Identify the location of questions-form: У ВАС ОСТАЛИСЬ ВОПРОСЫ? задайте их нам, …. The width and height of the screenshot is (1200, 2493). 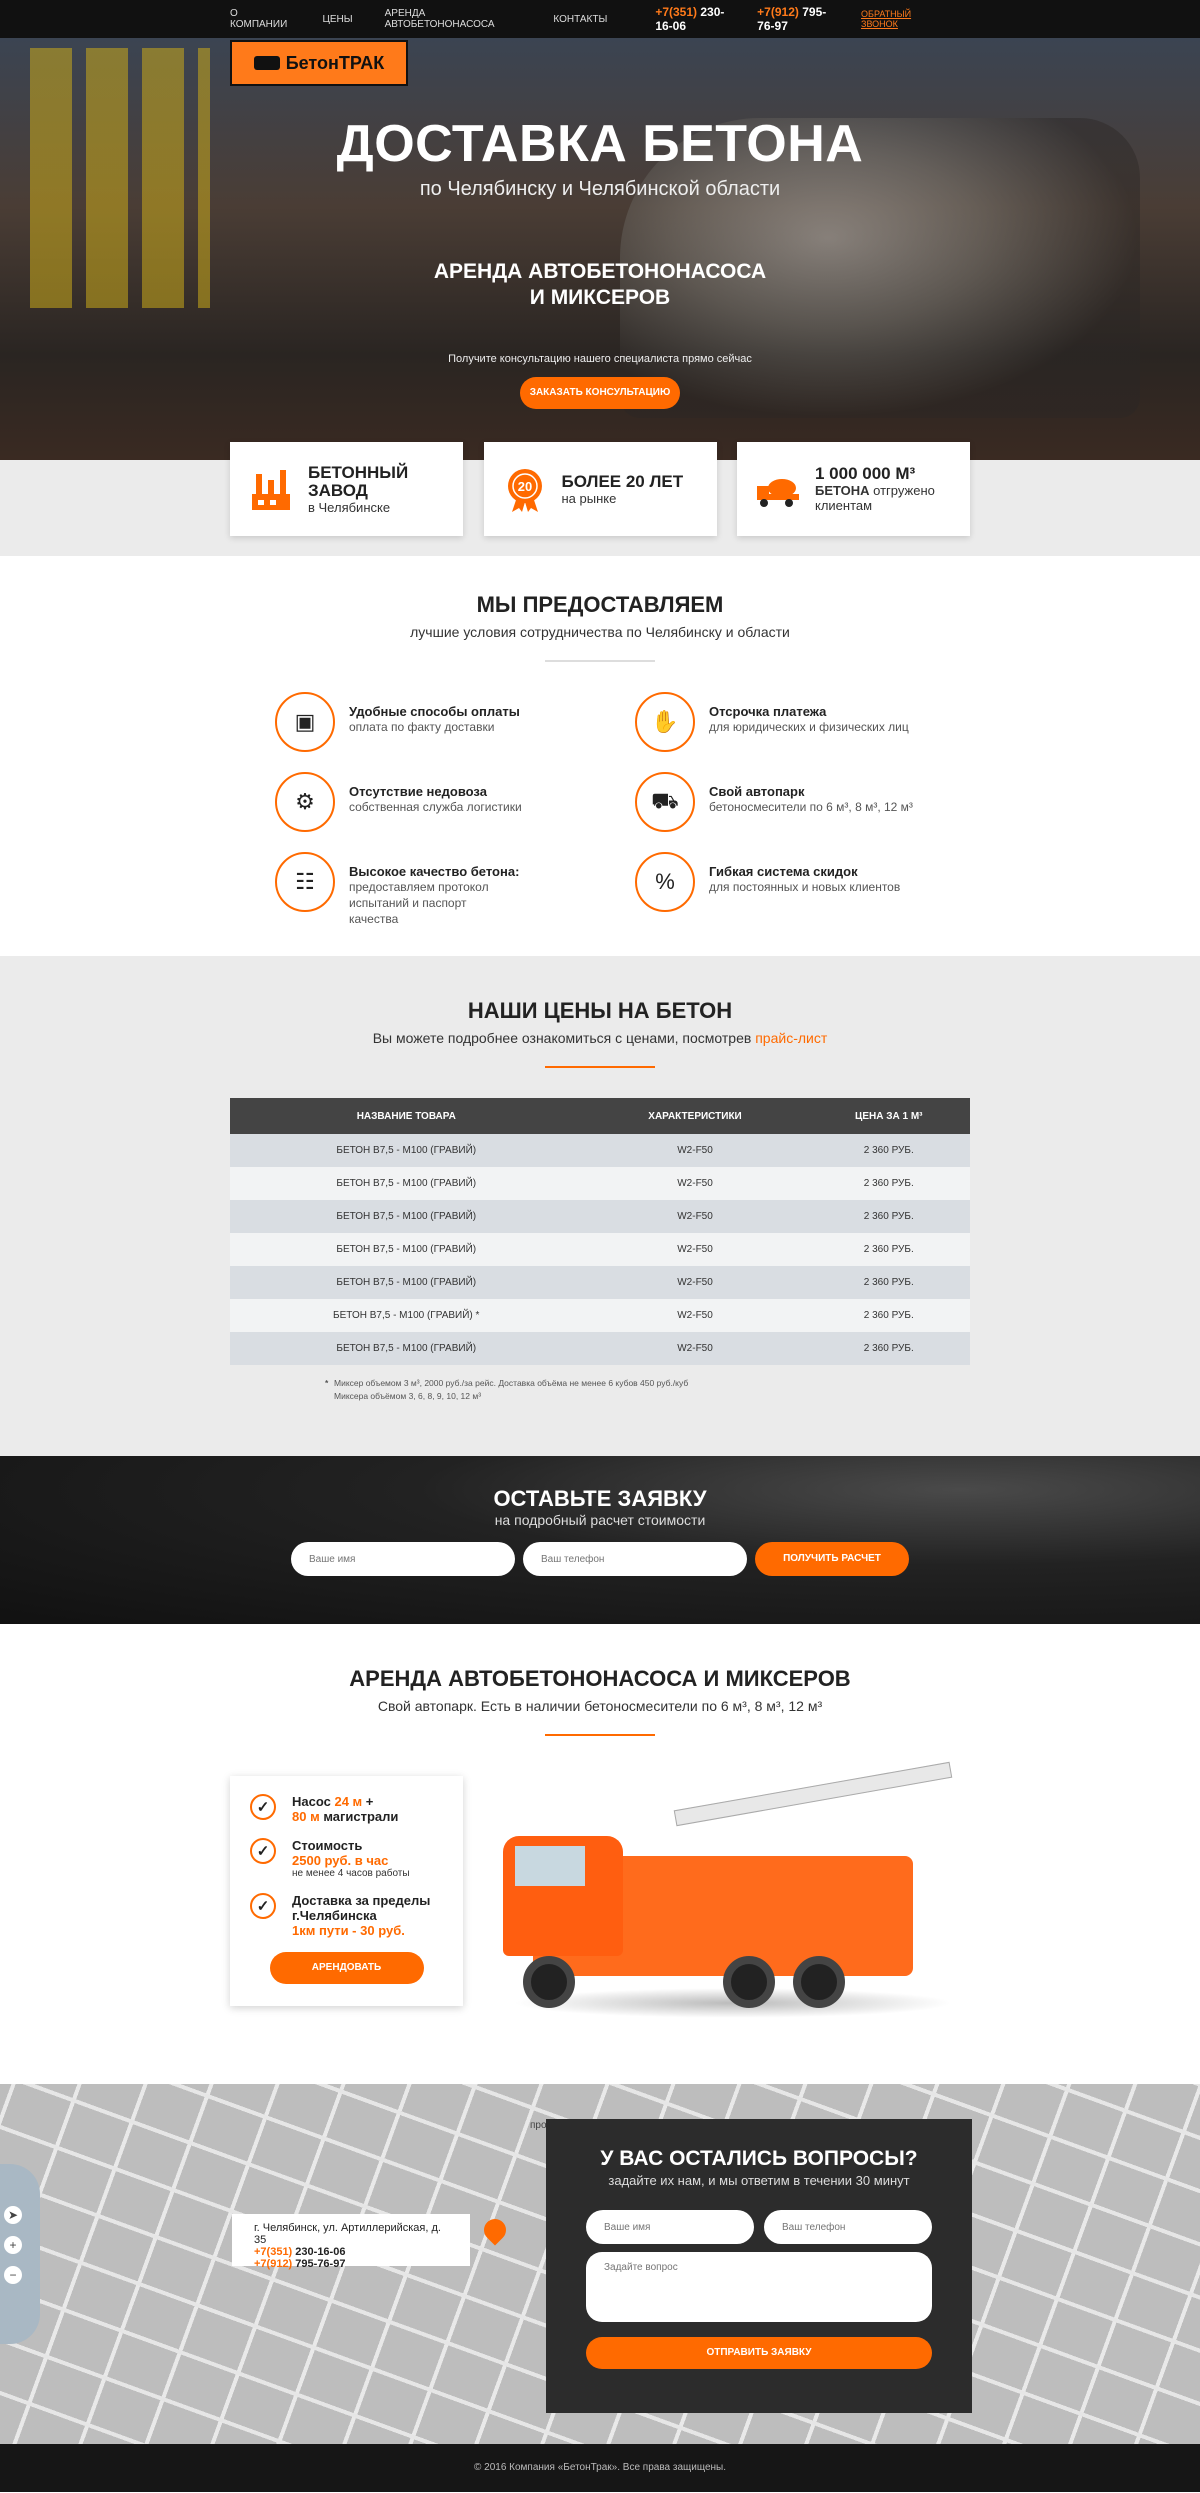
(759, 2266).